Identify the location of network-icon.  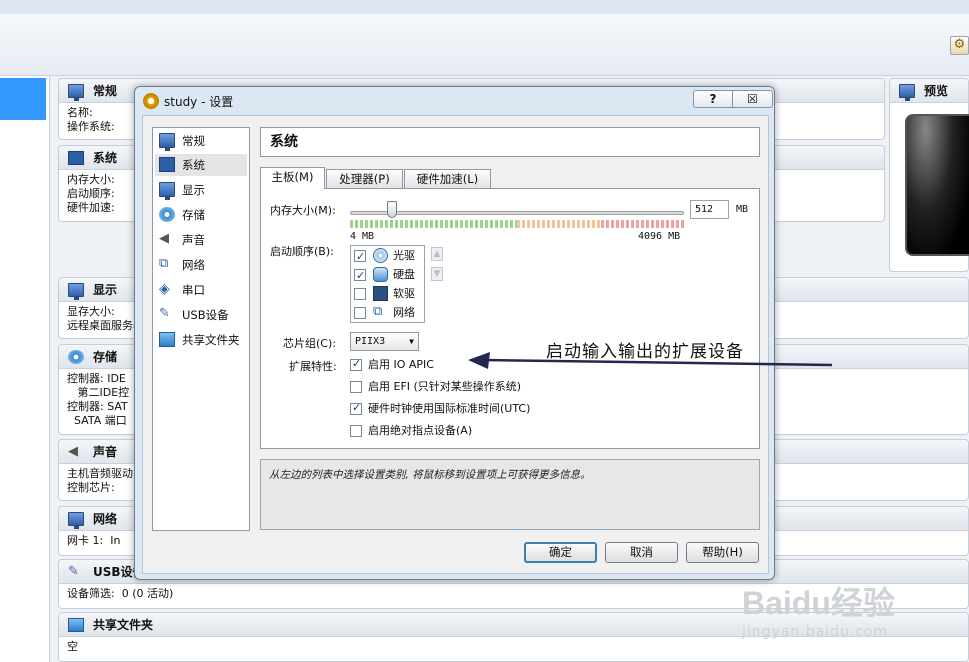
(76, 520).